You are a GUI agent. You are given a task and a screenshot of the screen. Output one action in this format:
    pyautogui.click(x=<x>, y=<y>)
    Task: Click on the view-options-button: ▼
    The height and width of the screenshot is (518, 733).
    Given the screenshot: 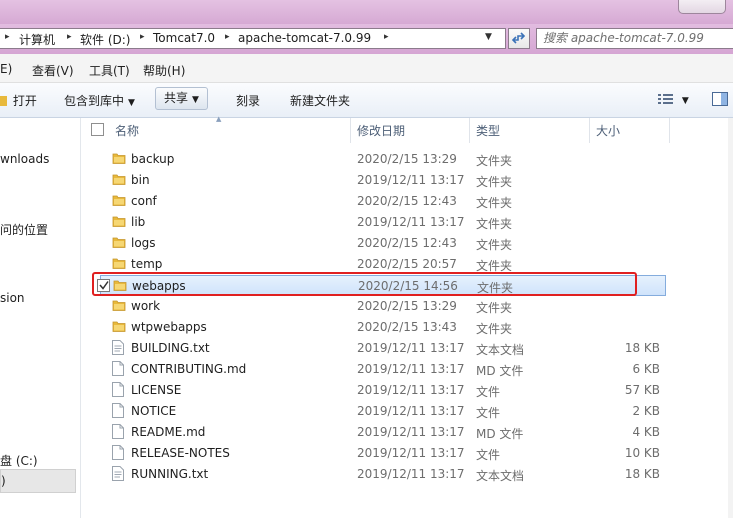 What is the action you would take?
    pyautogui.click(x=673, y=99)
    